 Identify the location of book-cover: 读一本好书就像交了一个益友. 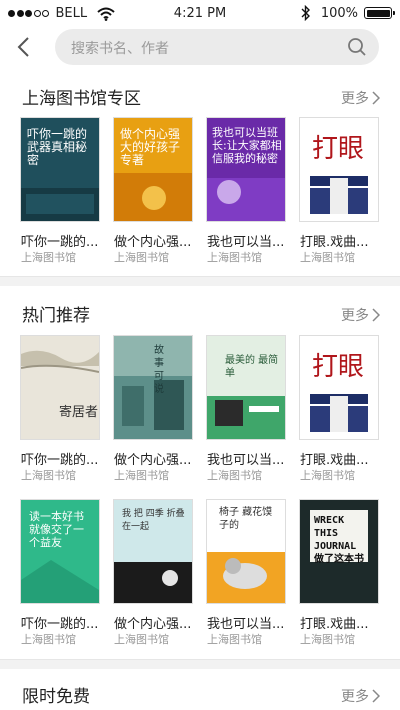
(60, 551).